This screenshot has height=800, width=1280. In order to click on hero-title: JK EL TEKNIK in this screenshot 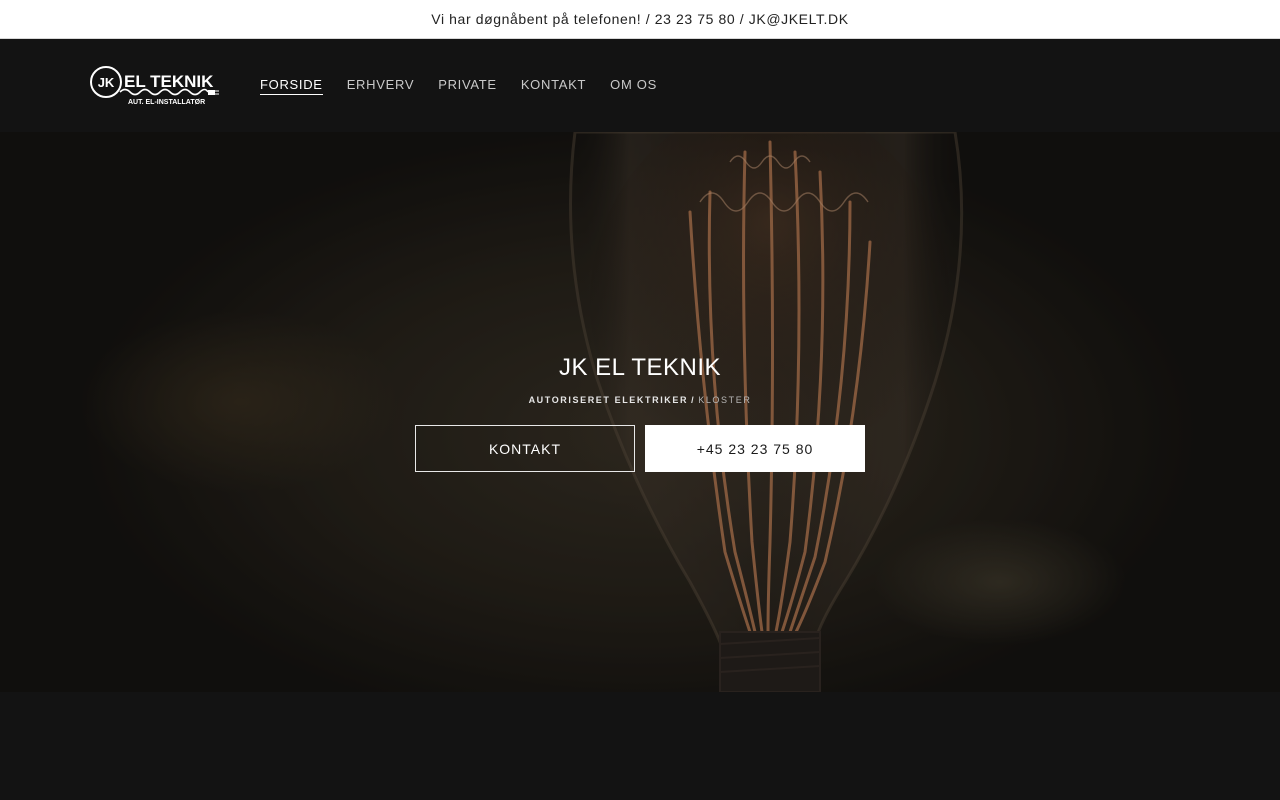, I will do `click(640, 367)`.